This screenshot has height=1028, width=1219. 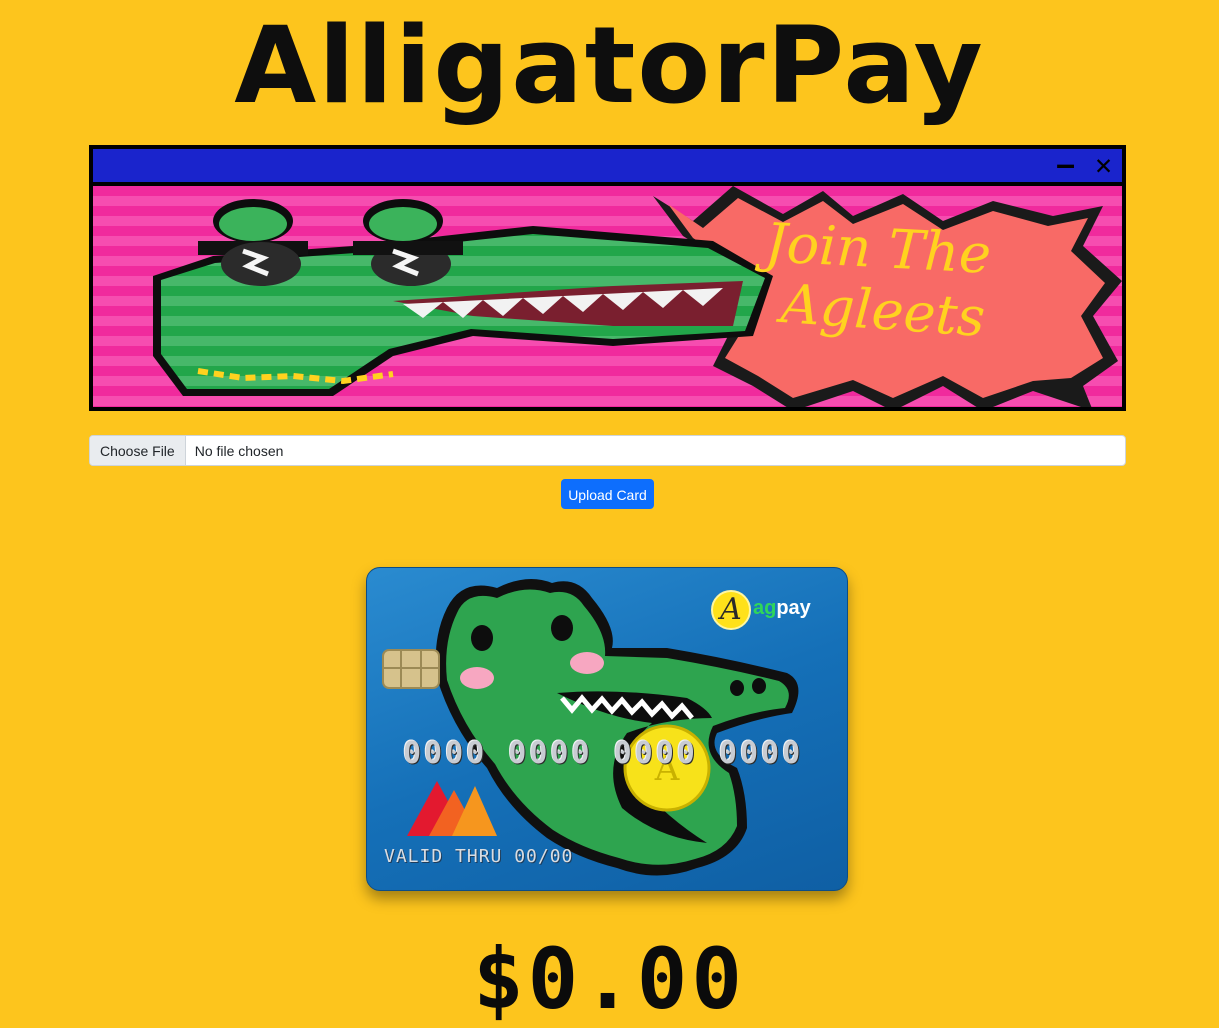 What do you see at coordinates (607, 450) in the screenshot?
I see `file-input: Choose File No file chosen` at bounding box center [607, 450].